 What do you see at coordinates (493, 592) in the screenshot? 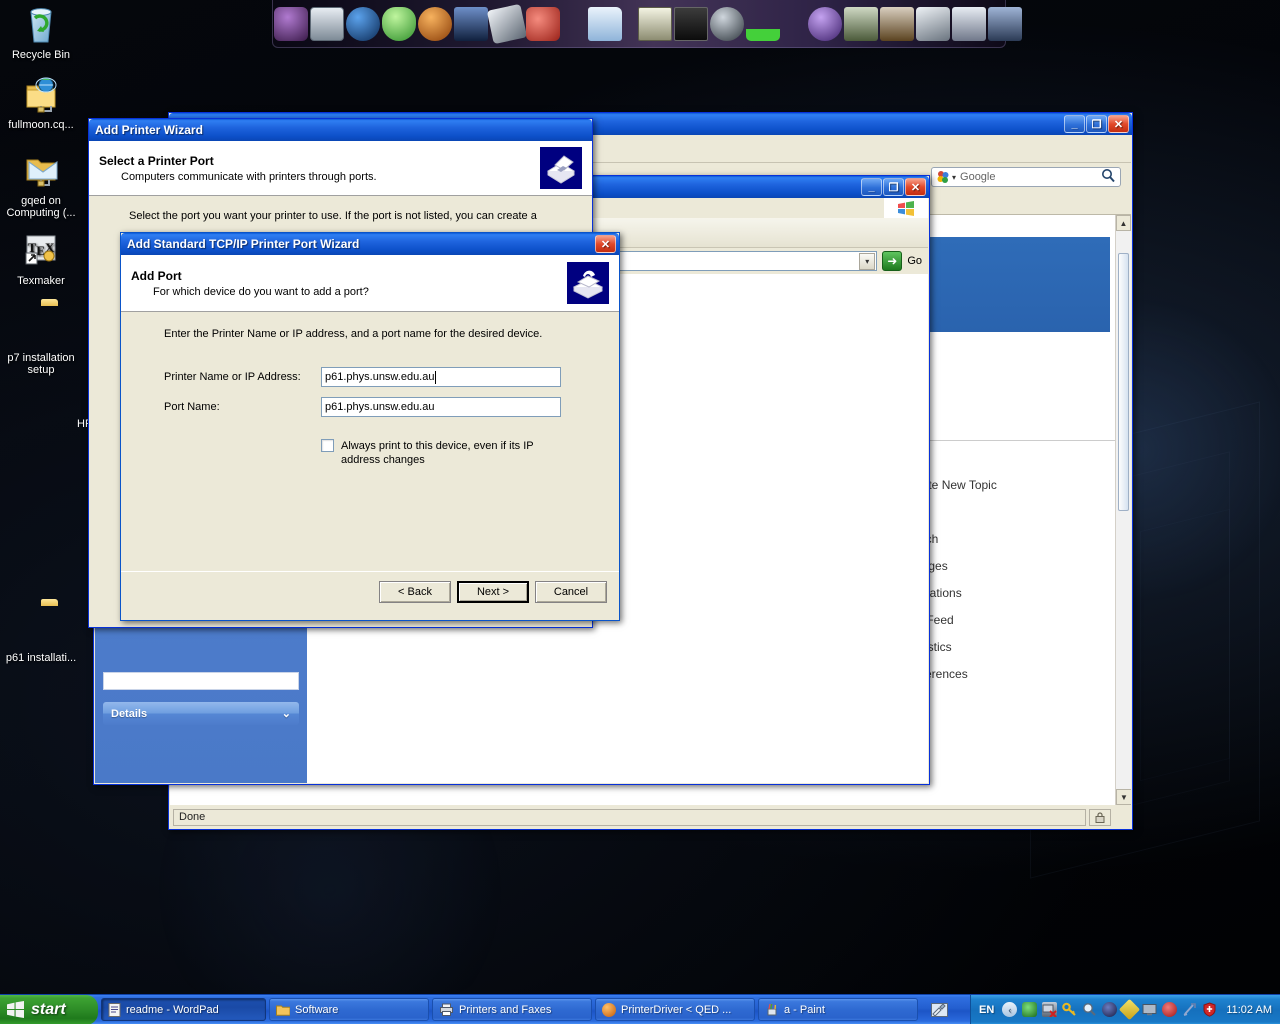
I see `next-button: Next >` at bounding box center [493, 592].